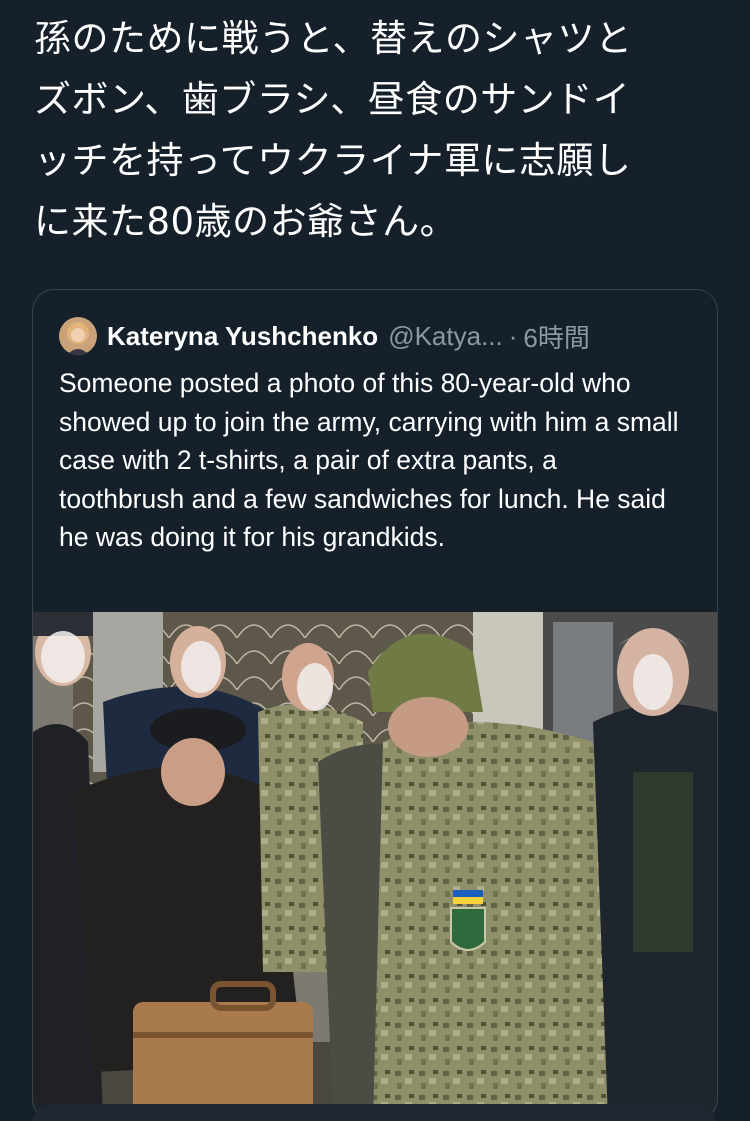  I want to click on quoted-tweet-header: Kateryna Yushchenko @Katya... · 6時間, so click(324, 336).